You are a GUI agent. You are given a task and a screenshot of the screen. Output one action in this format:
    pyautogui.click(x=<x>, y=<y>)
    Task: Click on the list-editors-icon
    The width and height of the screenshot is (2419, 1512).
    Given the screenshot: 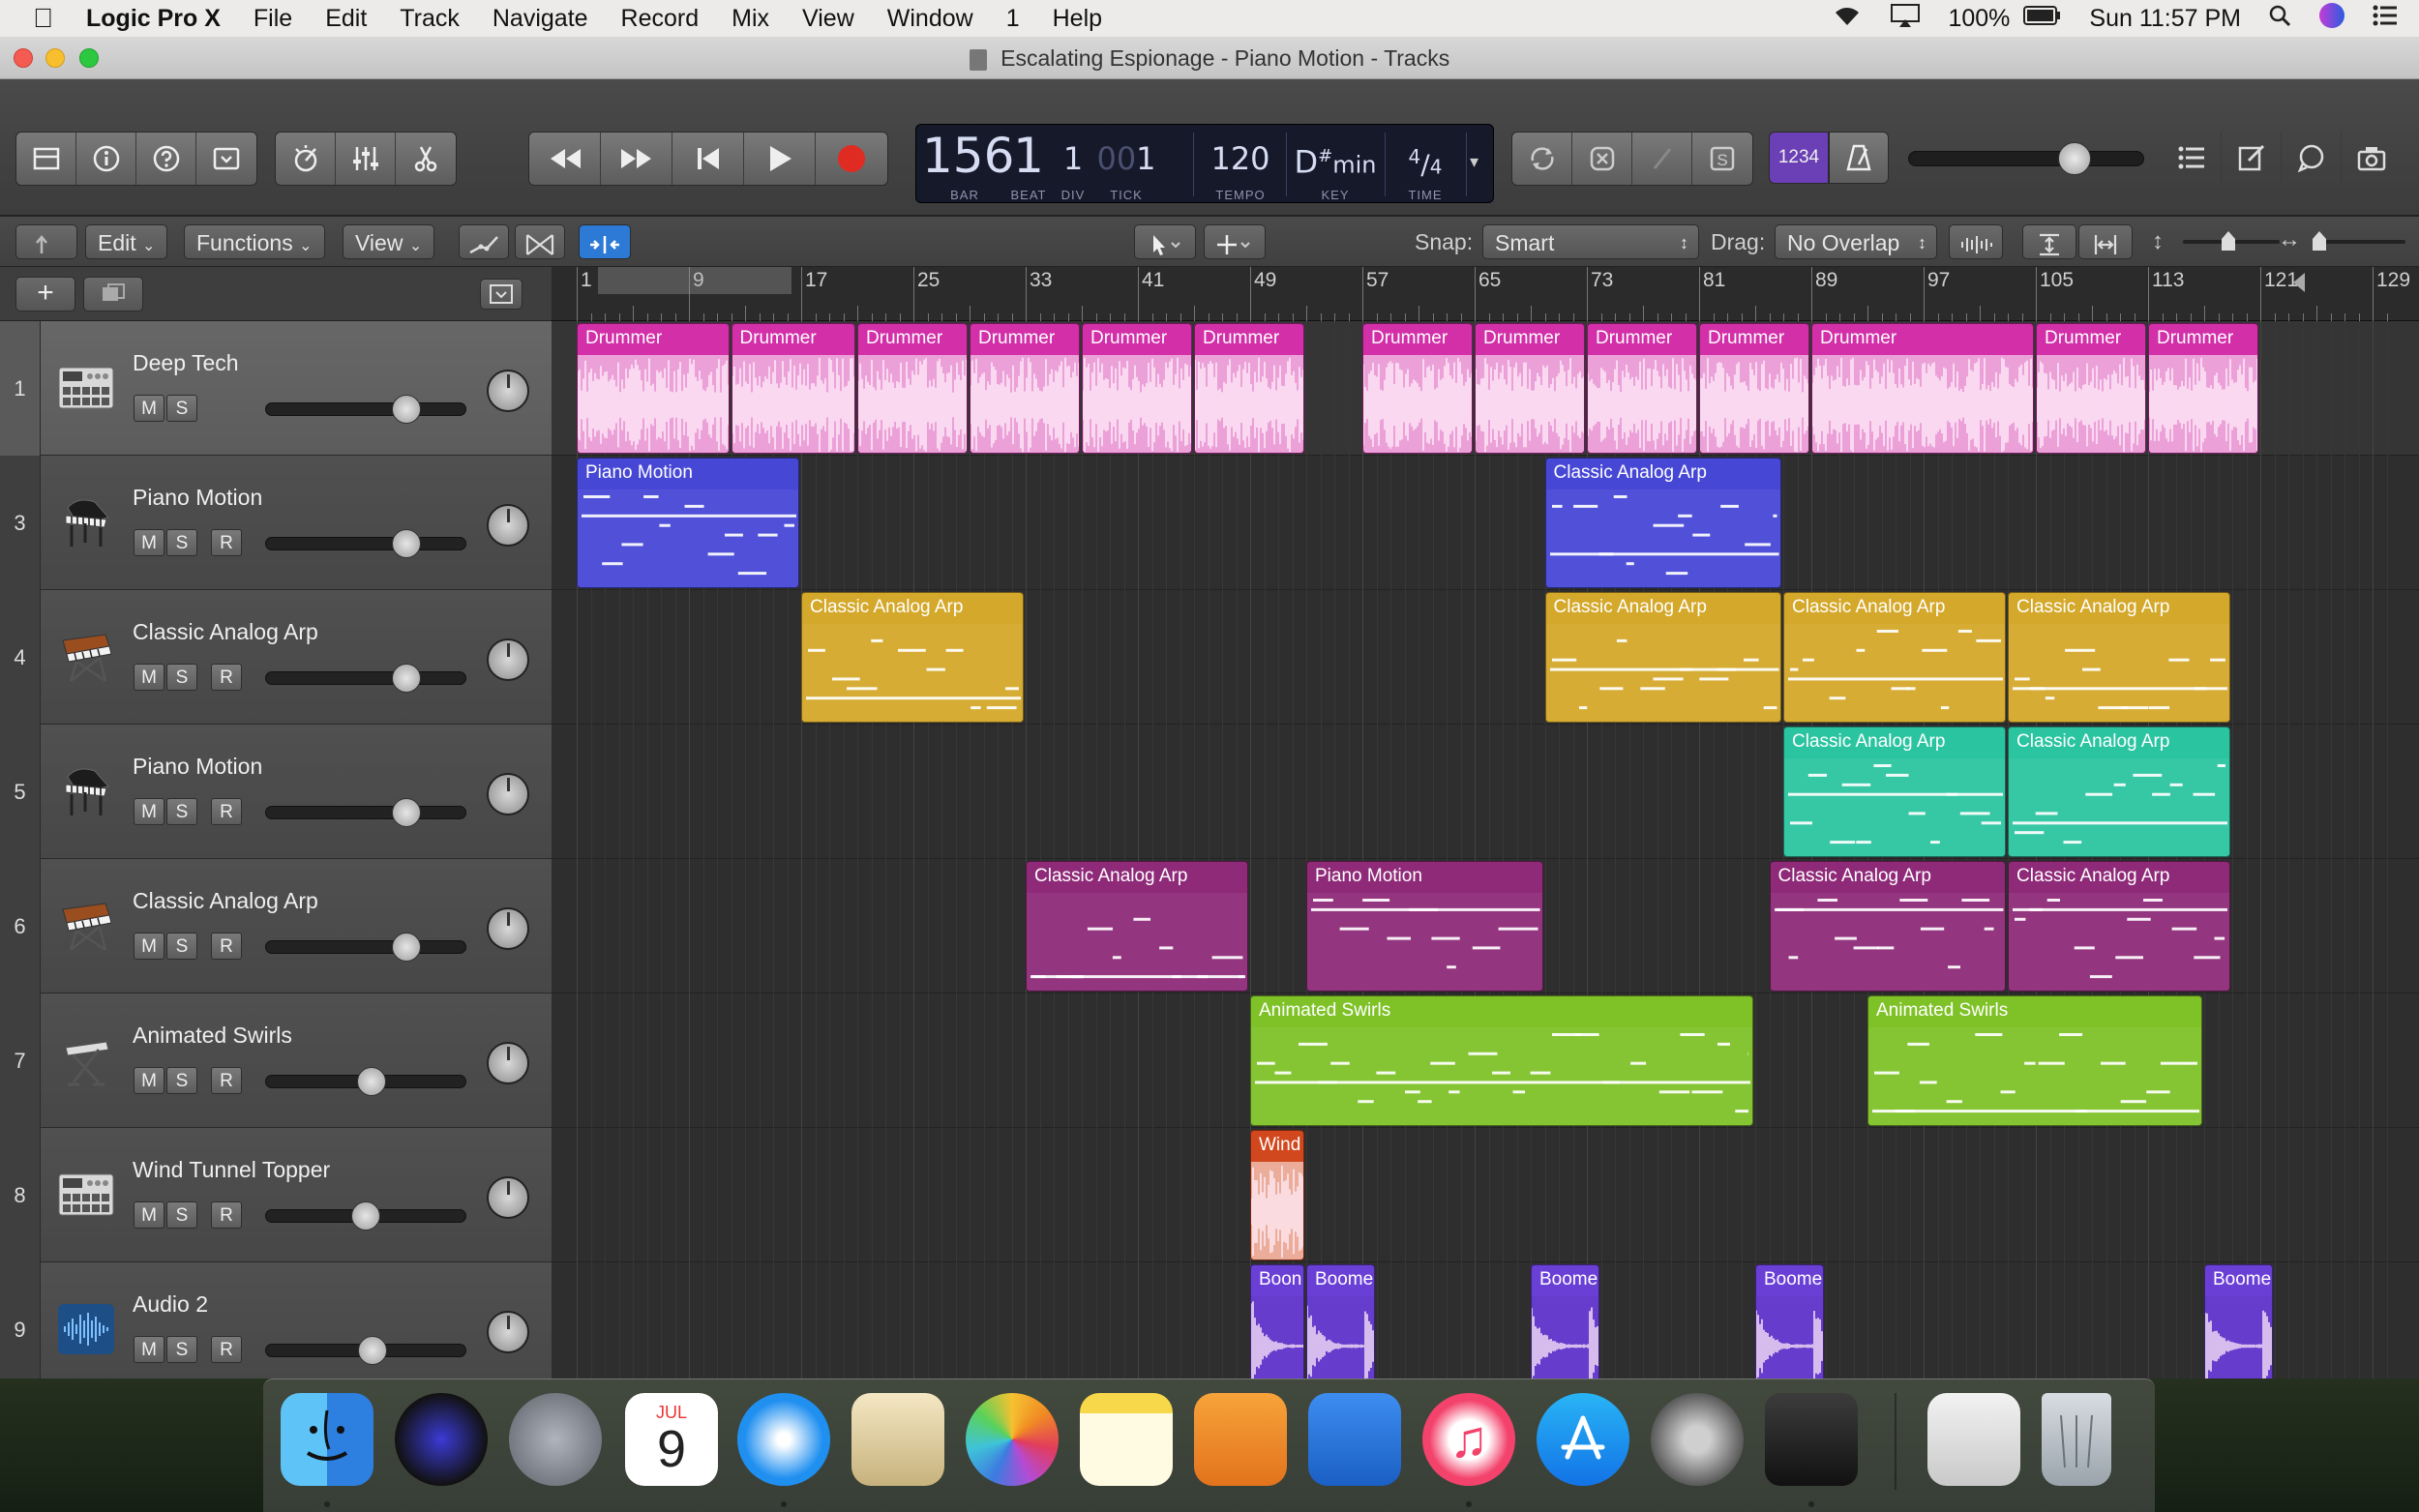 What is the action you would take?
    pyautogui.click(x=2192, y=158)
    